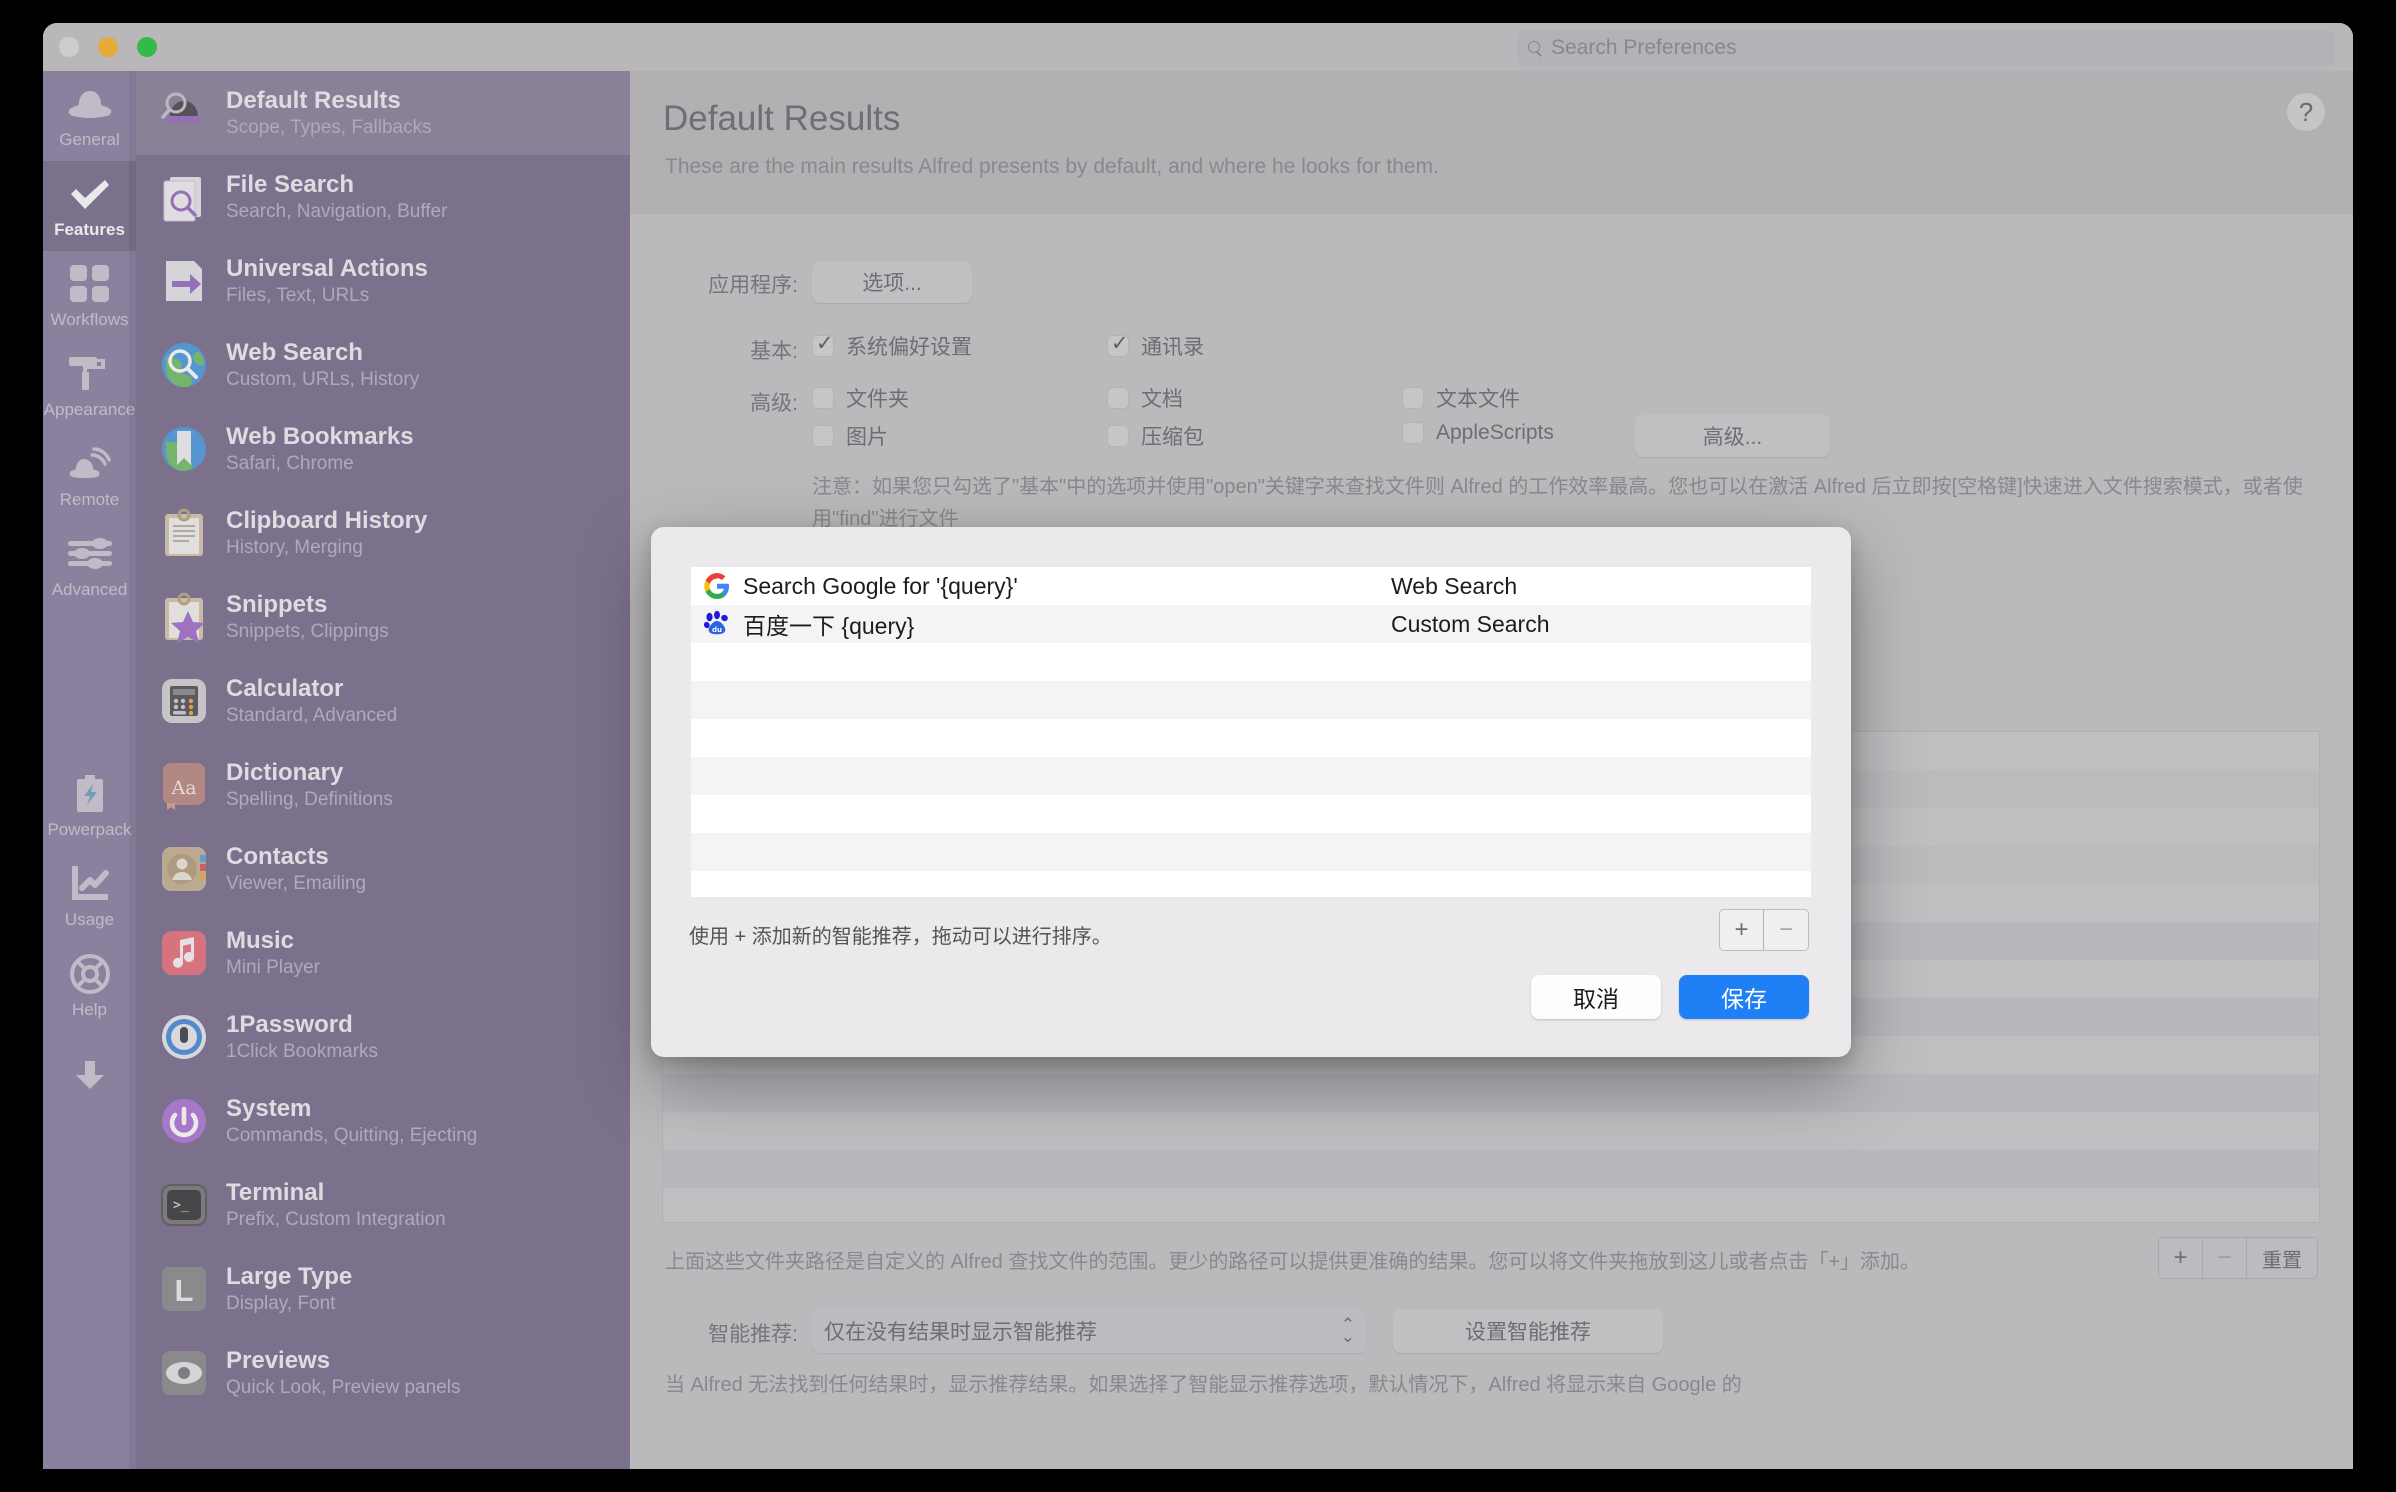 The height and width of the screenshot is (1492, 2396). Describe the element at coordinates (1670, 997) in the screenshot. I see `dialog-action-buttons: 取消 保存` at that location.